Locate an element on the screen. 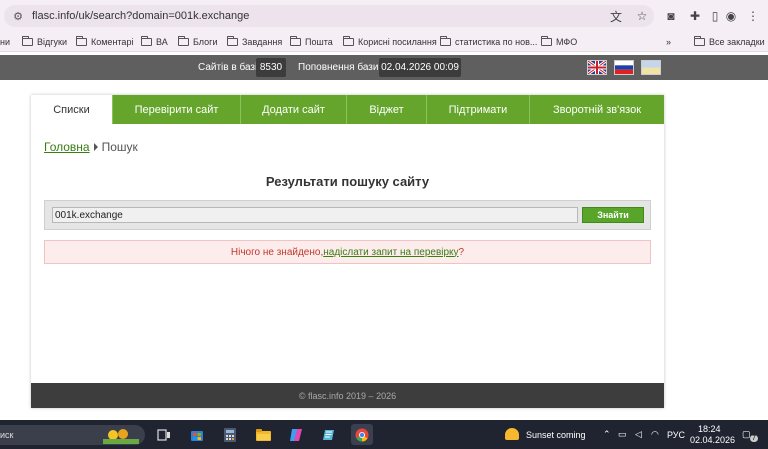  tab-check-site: Перевірити сайт is located at coordinates (177, 109).